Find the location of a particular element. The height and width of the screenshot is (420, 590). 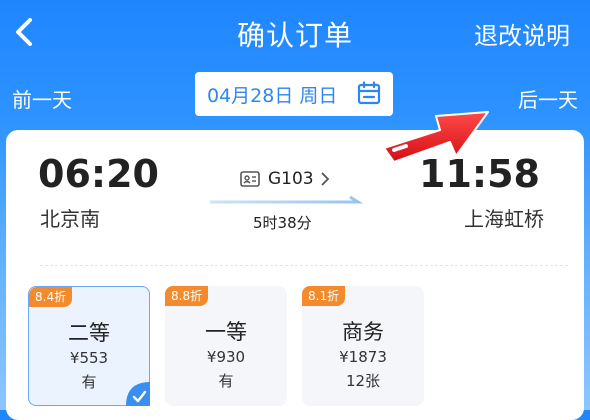

ticket-icon is located at coordinates (250, 179).